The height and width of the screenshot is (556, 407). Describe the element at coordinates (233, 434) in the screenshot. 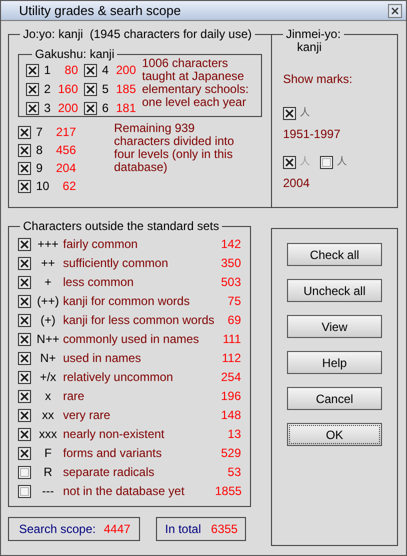

I see `count-value: 13` at that location.